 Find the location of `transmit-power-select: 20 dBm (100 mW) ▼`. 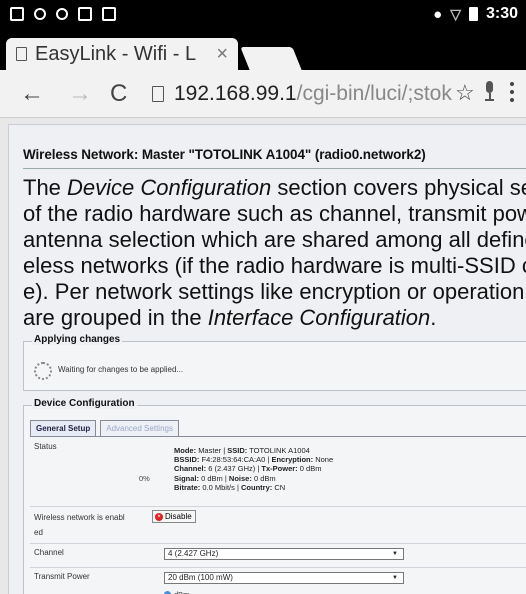

transmit-power-select: 20 dBm (100 mW) ▼ is located at coordinates (284, 578).